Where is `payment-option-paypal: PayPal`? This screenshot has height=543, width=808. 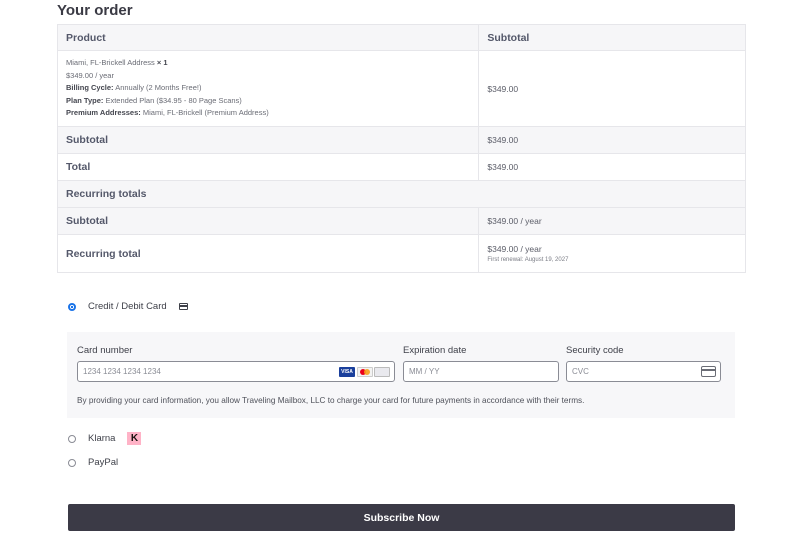
payment-option-paypal: PayPal is located at coordinates (93, 462).